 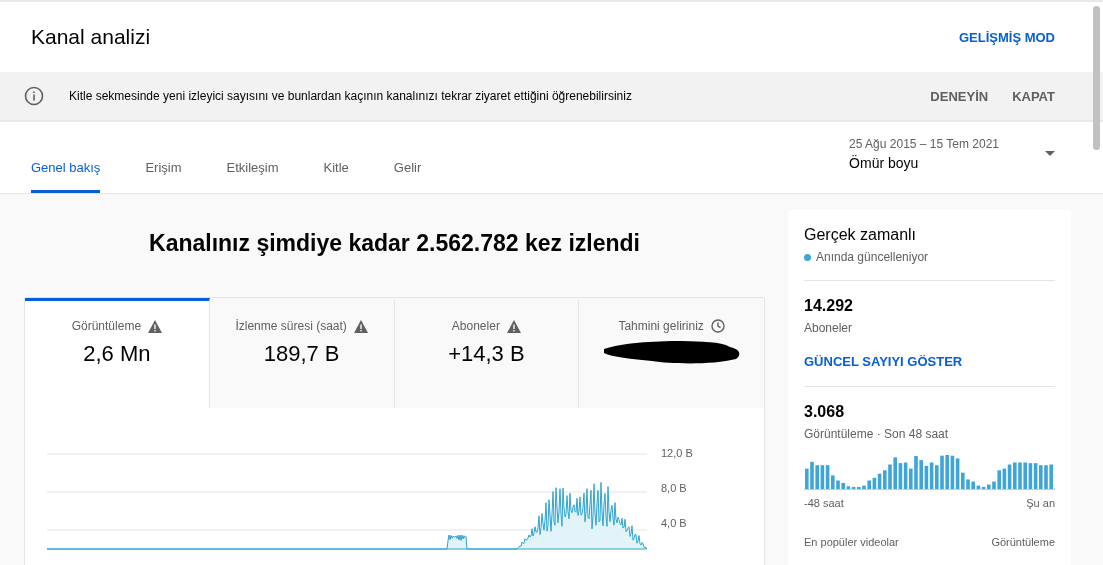 I want to click on metric-label: Aboneler, so click(x=475, y=326).